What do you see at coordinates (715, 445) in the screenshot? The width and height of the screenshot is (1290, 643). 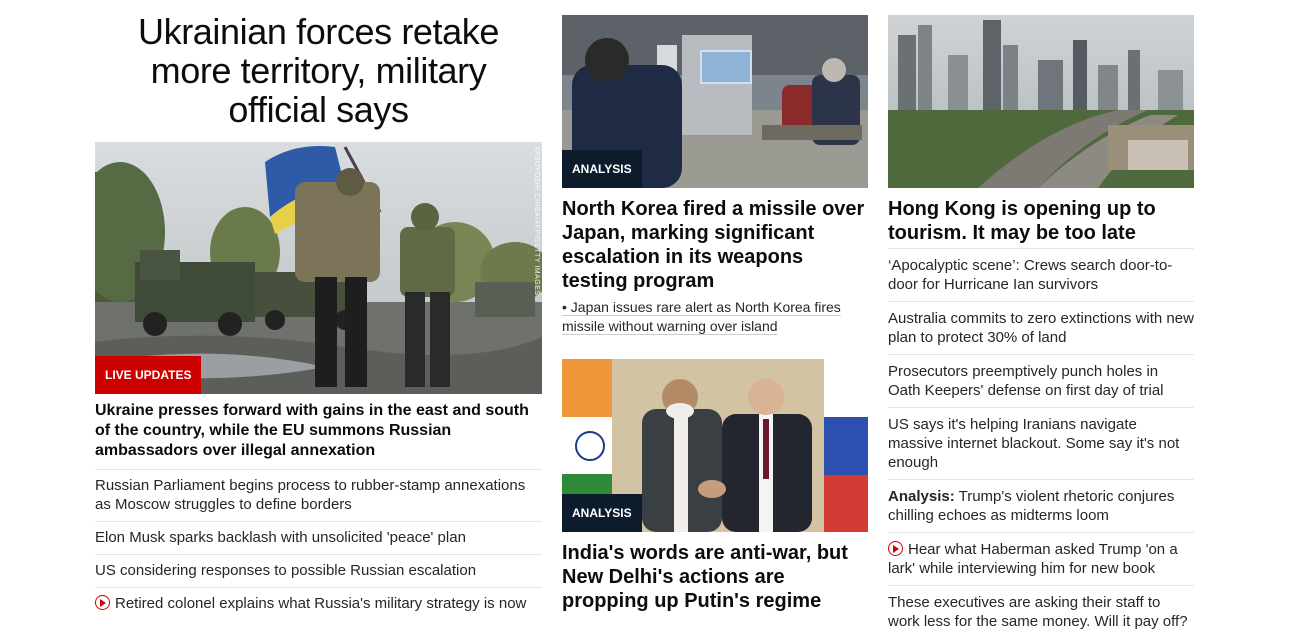 I see `india-image: ANALYSIS` at bounding box center [715, 445].